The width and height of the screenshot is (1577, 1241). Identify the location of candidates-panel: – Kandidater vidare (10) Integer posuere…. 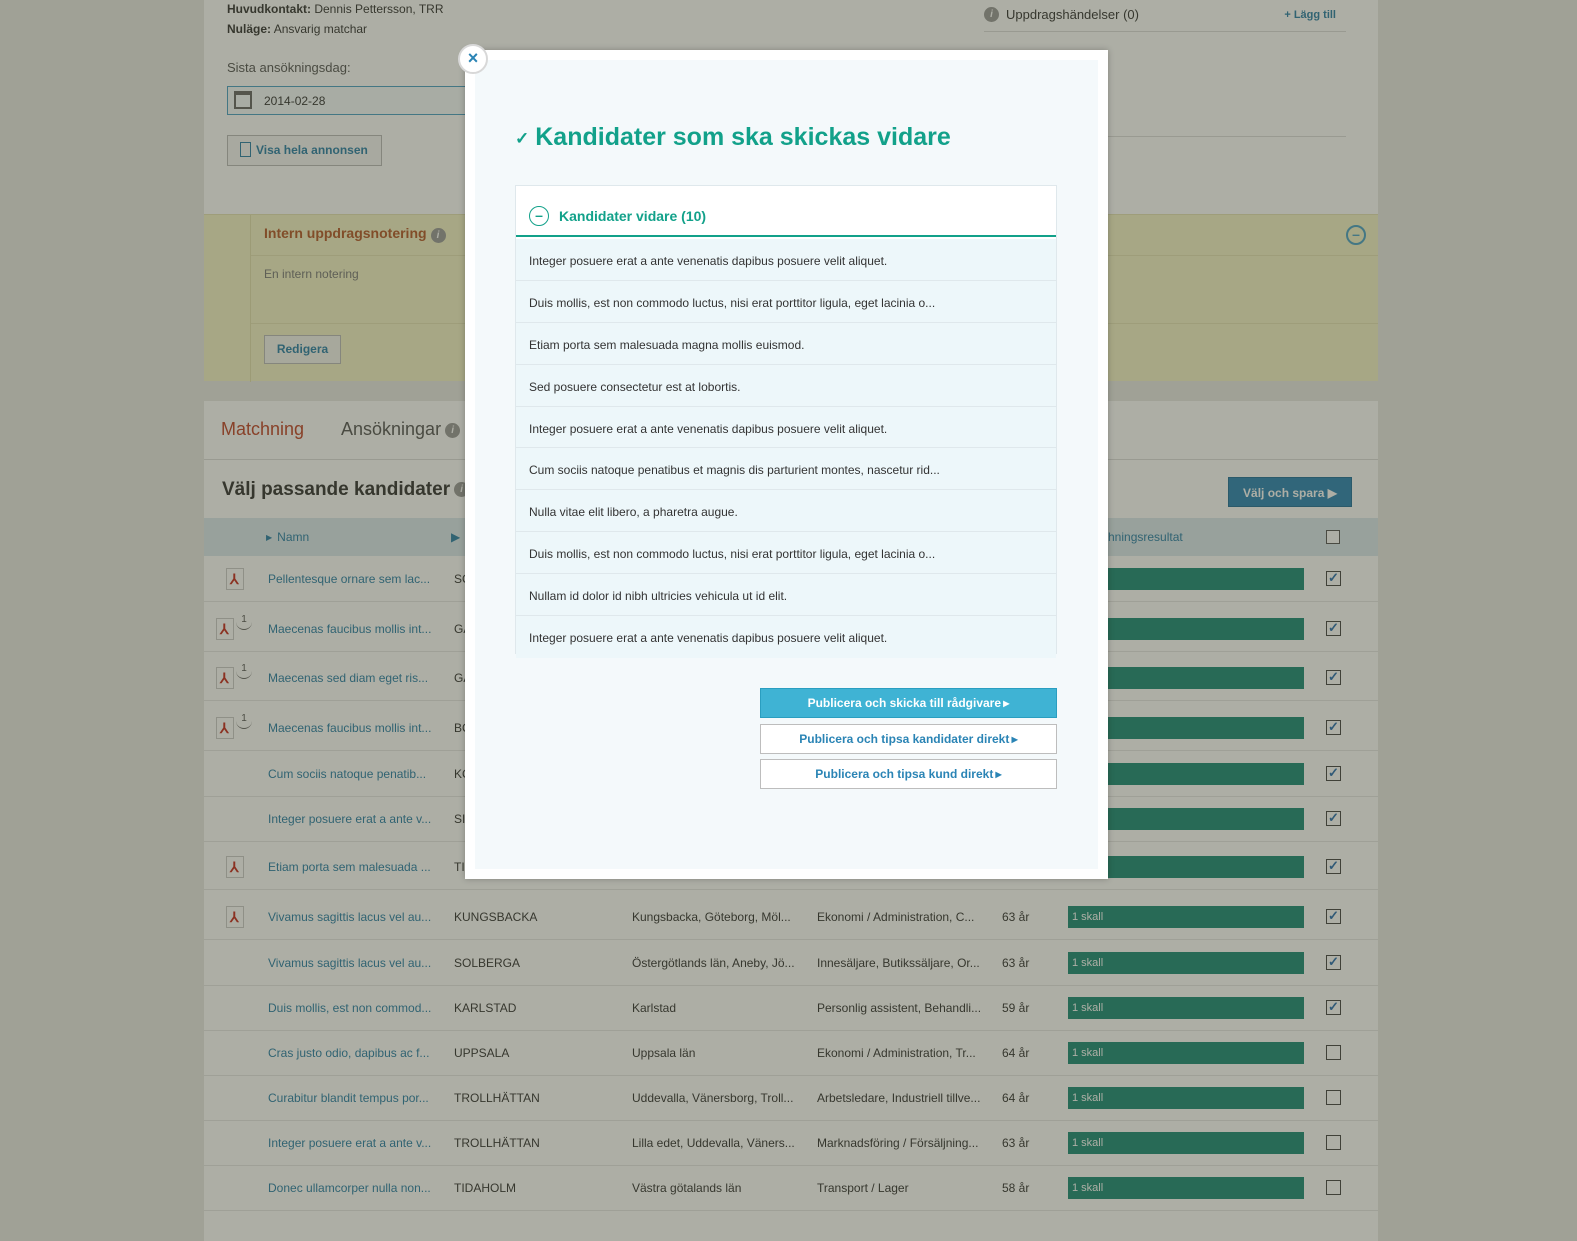
(786, 421).